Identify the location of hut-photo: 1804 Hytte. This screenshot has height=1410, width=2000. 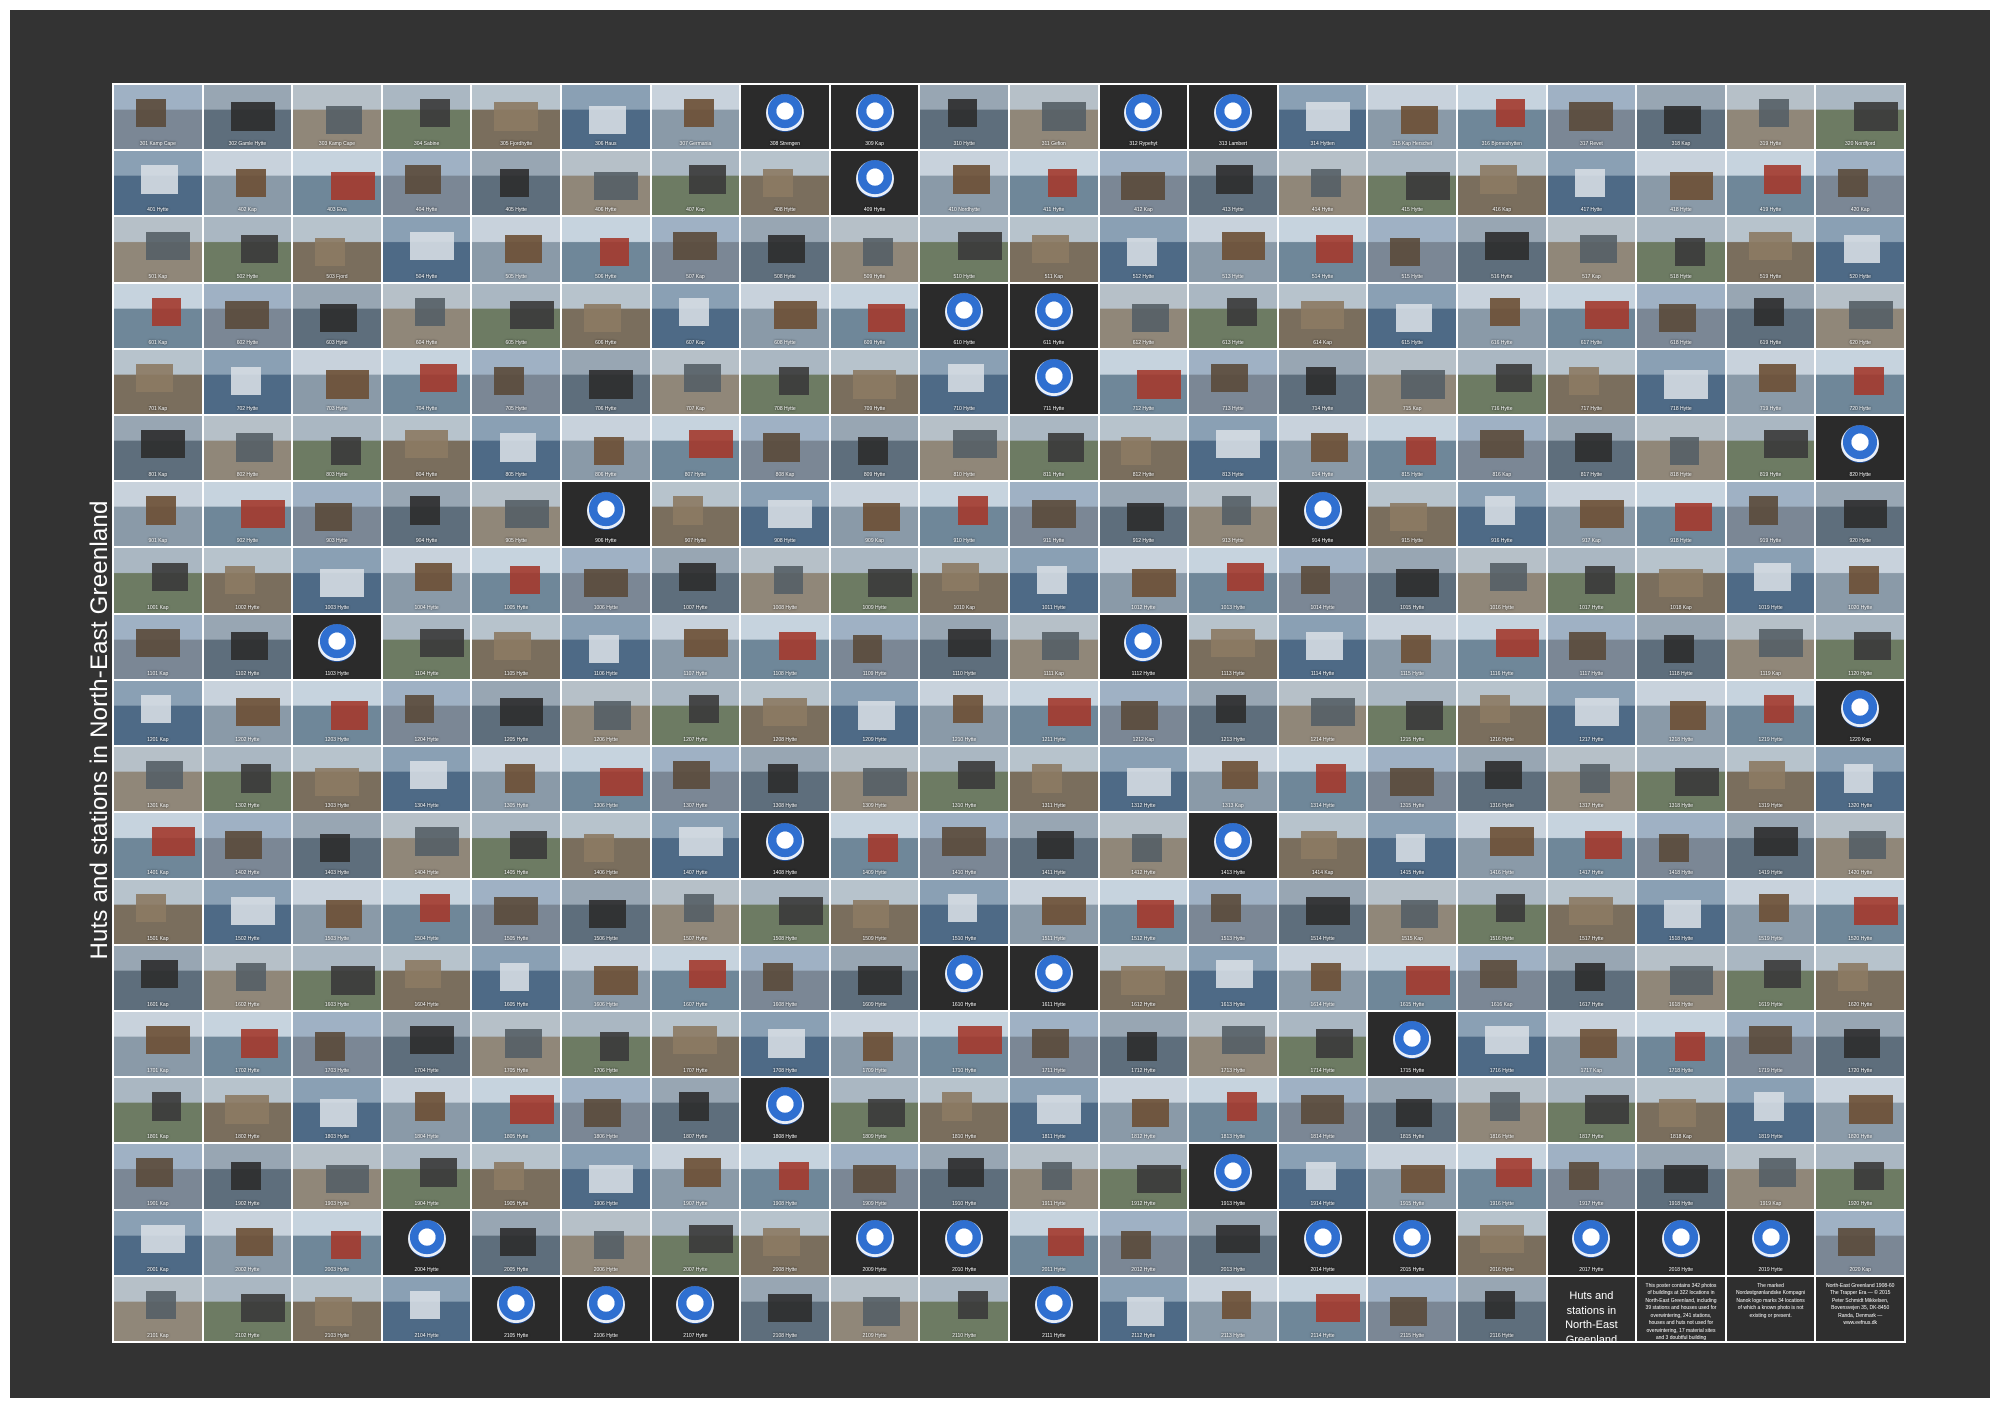
(426, 1110).